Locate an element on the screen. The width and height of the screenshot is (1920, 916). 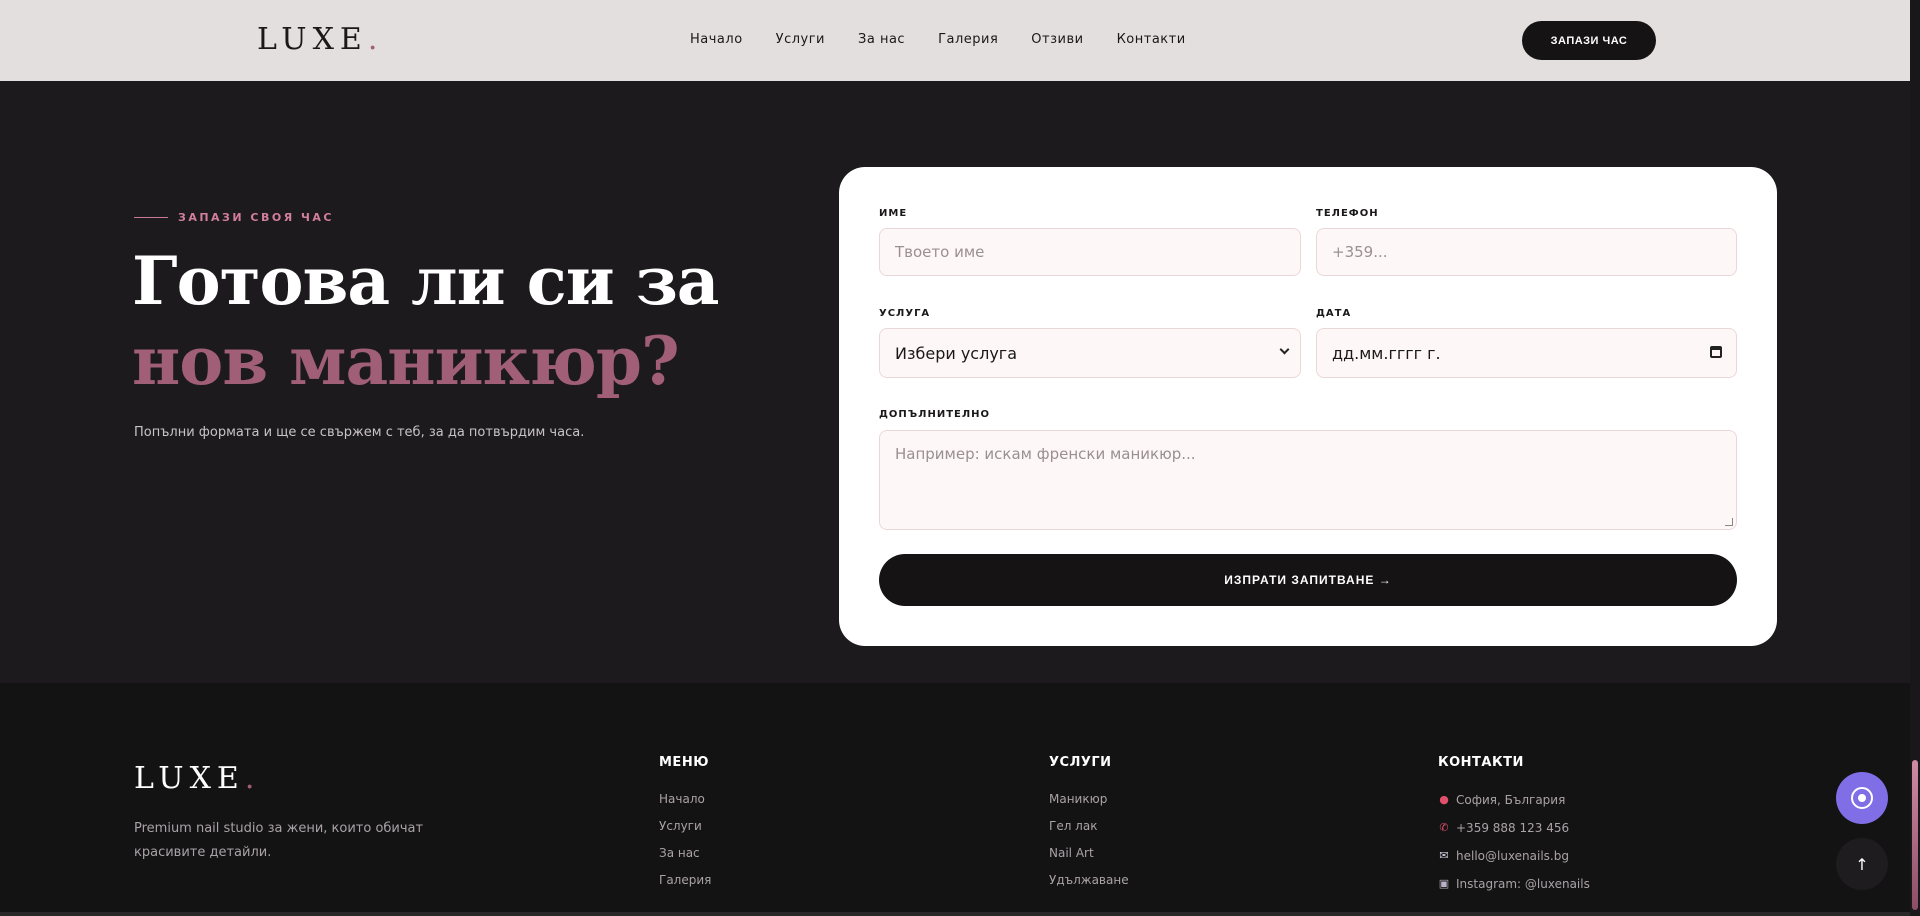
contact-phone: ✆ +359 888 123 456 is located at coordinates (1514, 828).